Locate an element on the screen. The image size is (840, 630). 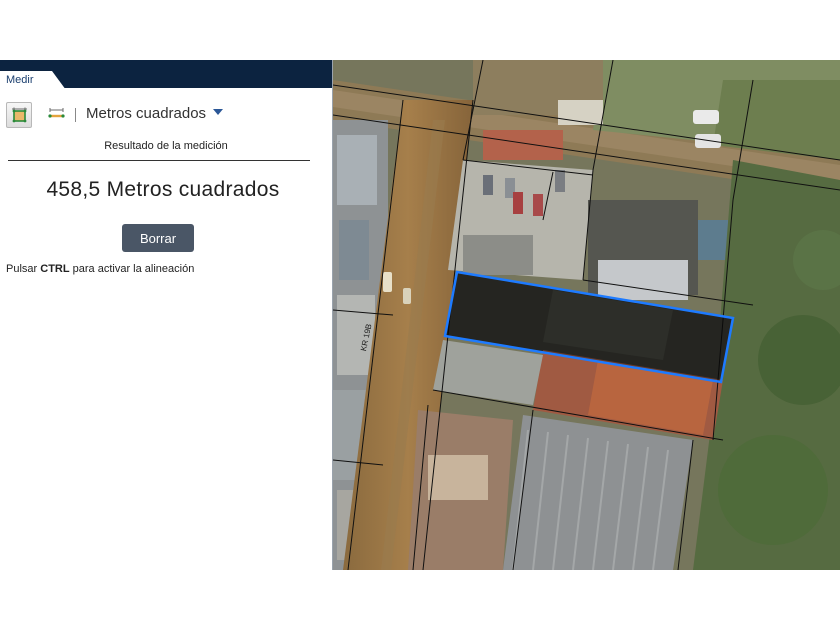
caret-down-icon is located at coordinates (218, 112).